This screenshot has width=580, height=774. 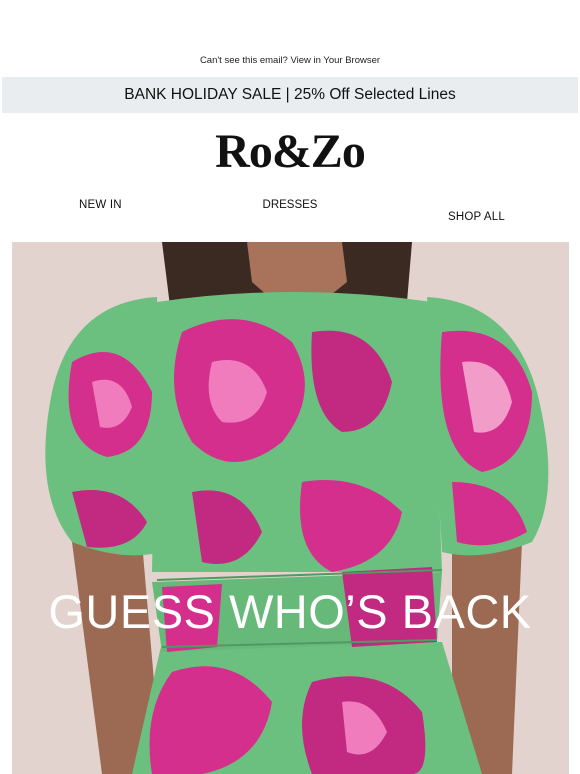 I want to click on nav-item-shop-all: SHOP ALL, so click(x=476, y=217).